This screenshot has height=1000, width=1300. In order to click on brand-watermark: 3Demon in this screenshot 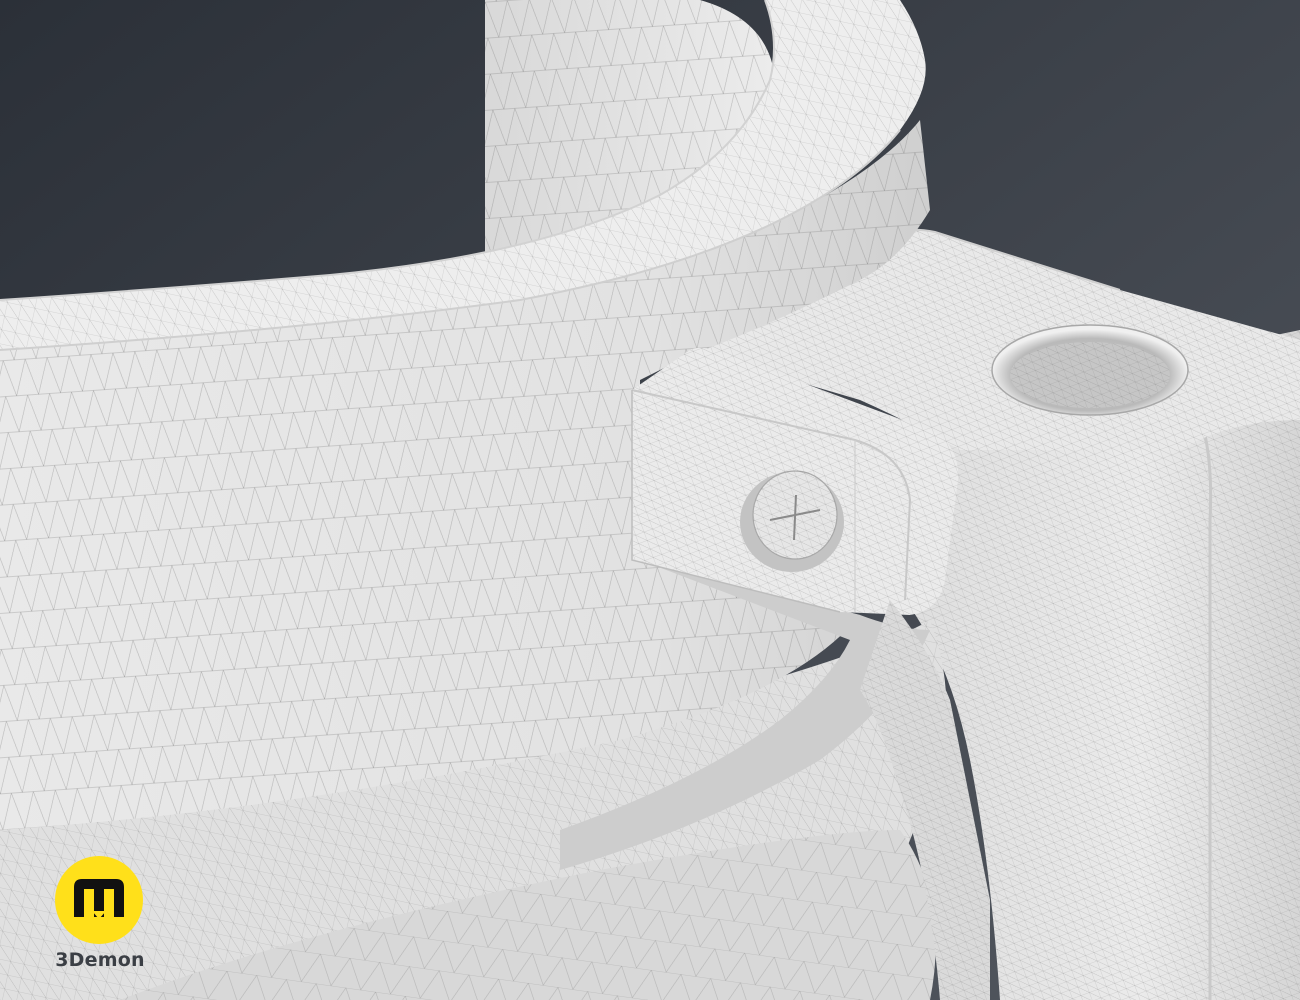, I will do `click(100, 915)`.